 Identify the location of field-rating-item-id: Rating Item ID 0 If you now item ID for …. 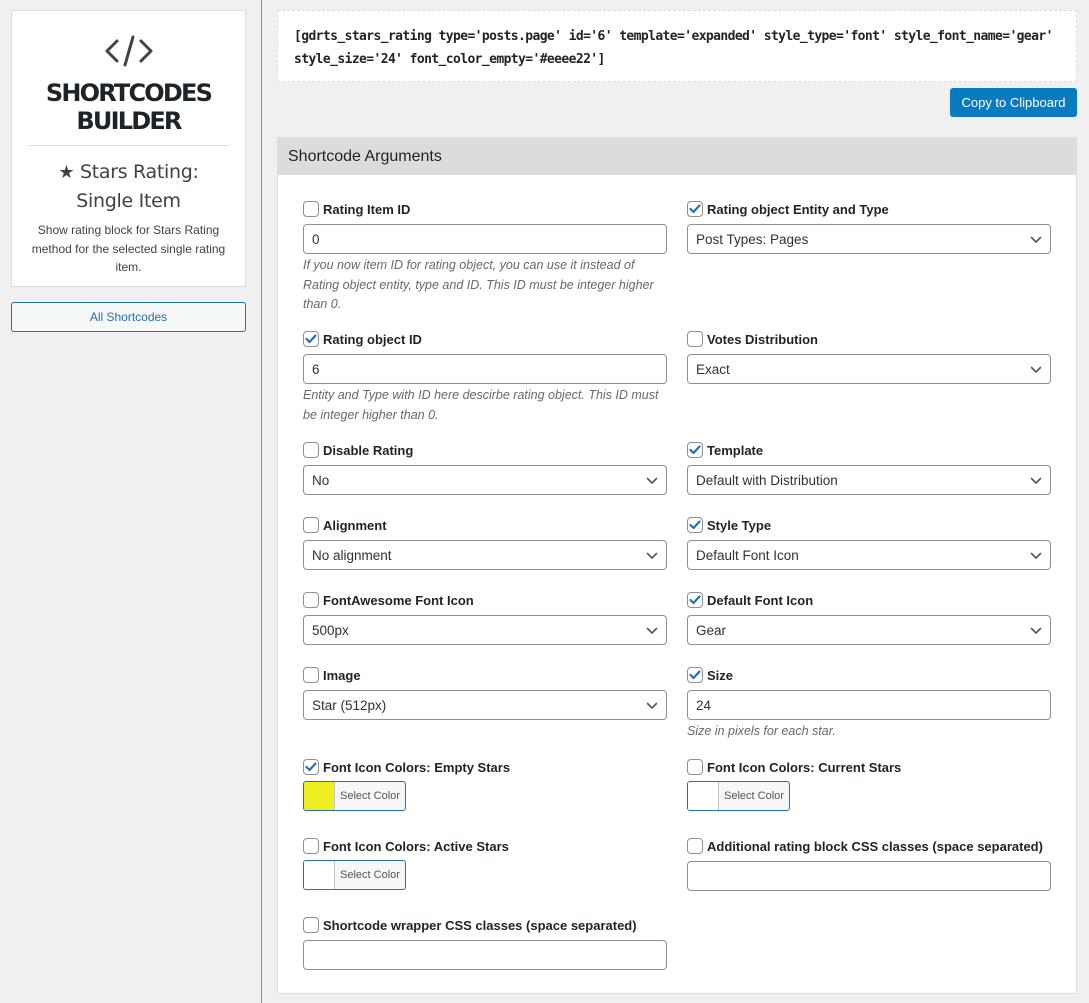
(485, 257).